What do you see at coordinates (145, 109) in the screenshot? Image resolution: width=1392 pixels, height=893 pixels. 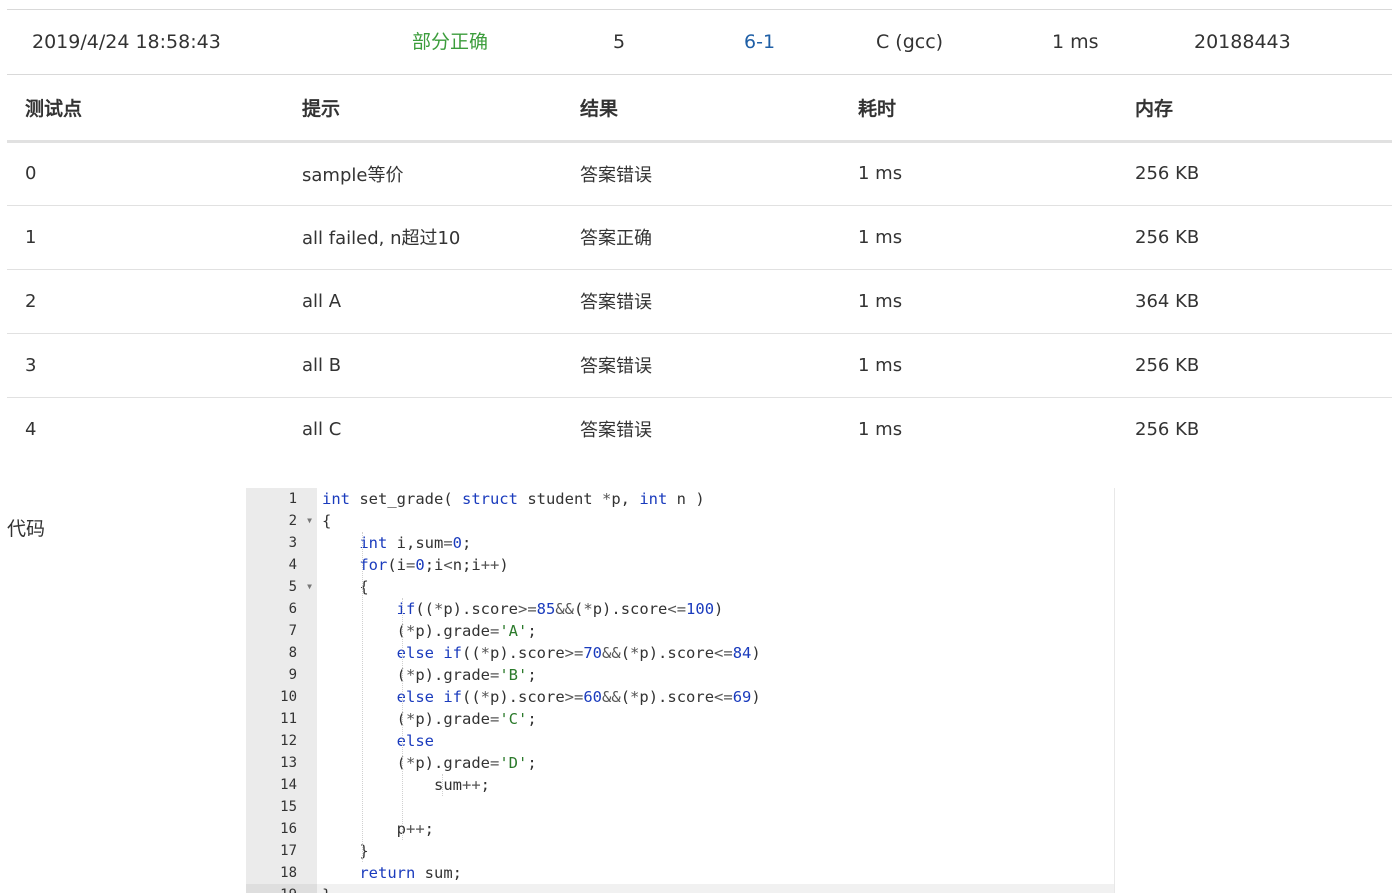 I see `header-case: 测试点` at bounding box center [145, 109].